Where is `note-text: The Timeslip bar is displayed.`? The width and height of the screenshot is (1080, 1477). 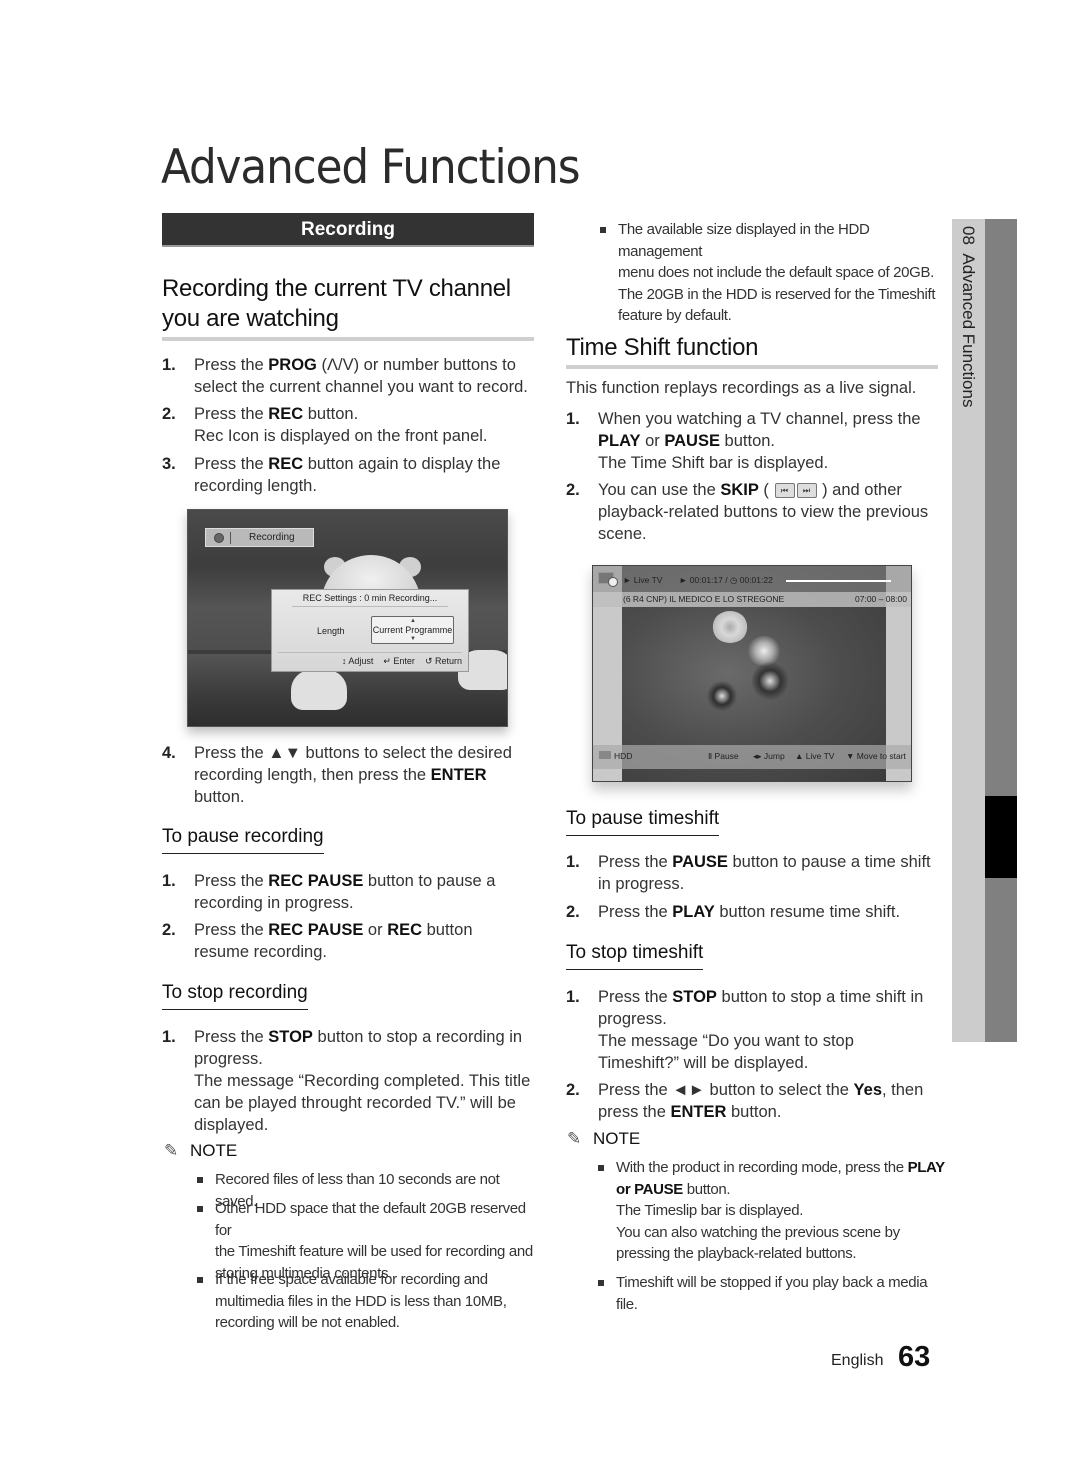 note-text: The Timeslip bar is displayed. is located at coordinates (710, 1210).